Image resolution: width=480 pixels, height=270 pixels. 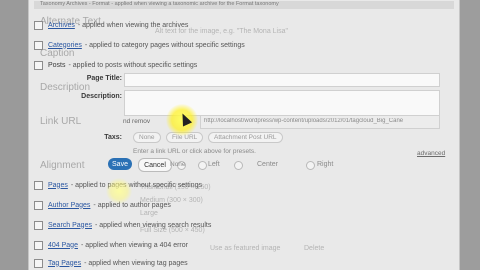 I want to click on list-item: Author Pages - applied to author pages, so click(x=102, y=205).